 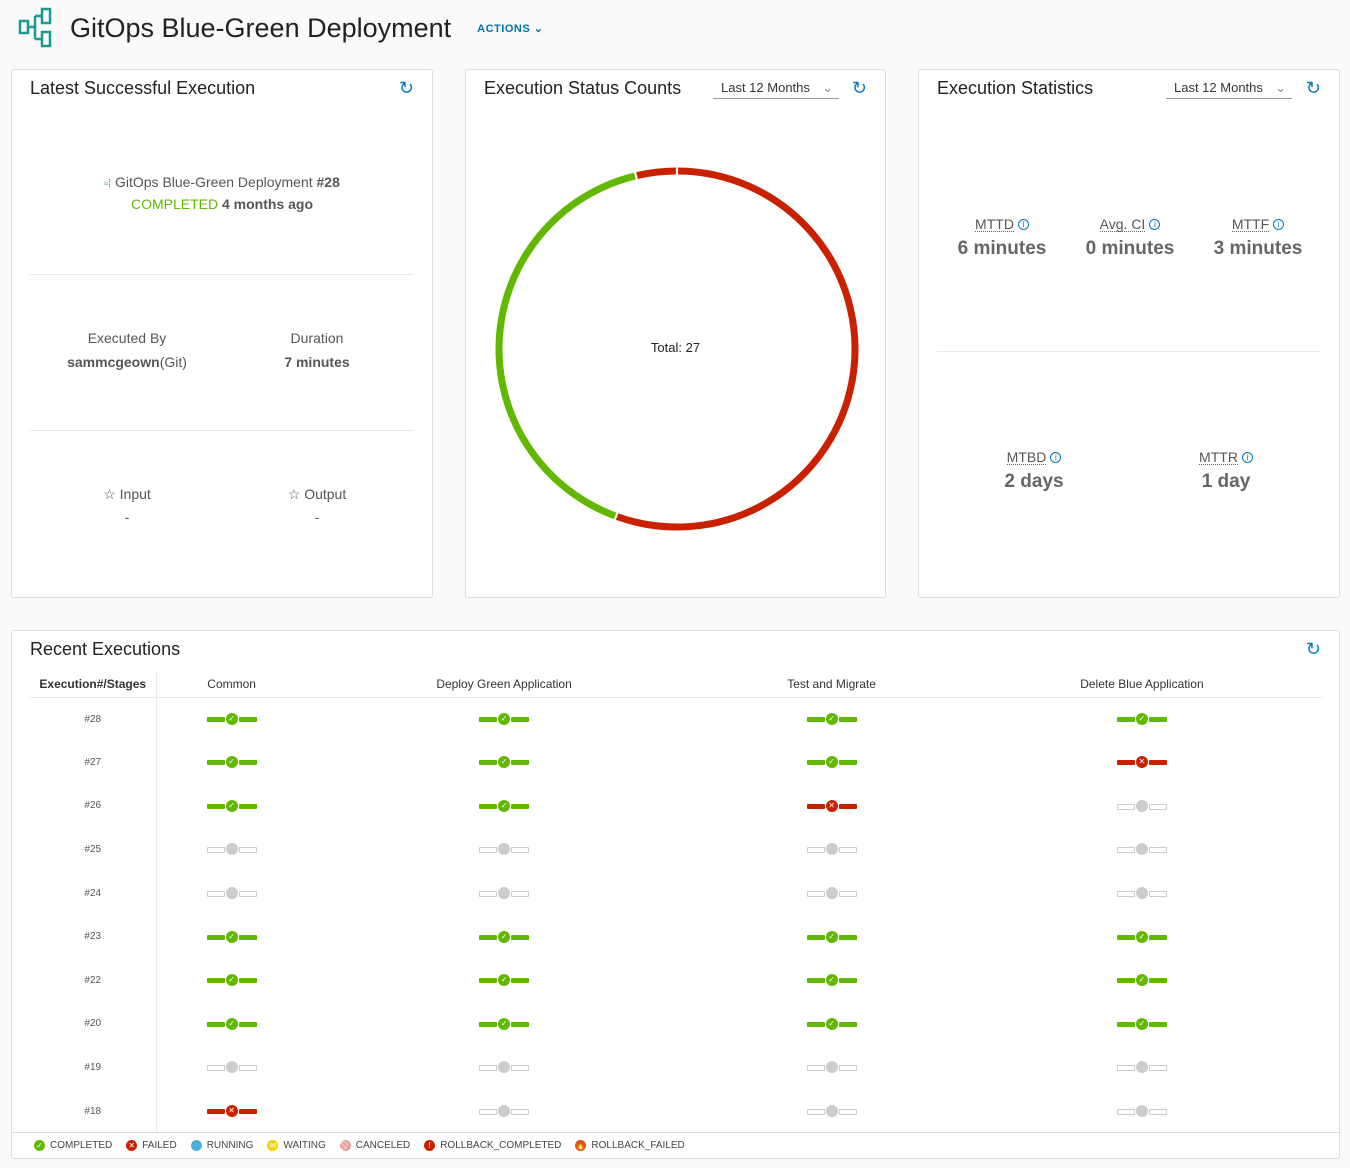 I want to click on stat-key: Avg. CI, so click(x=1122, y=224).